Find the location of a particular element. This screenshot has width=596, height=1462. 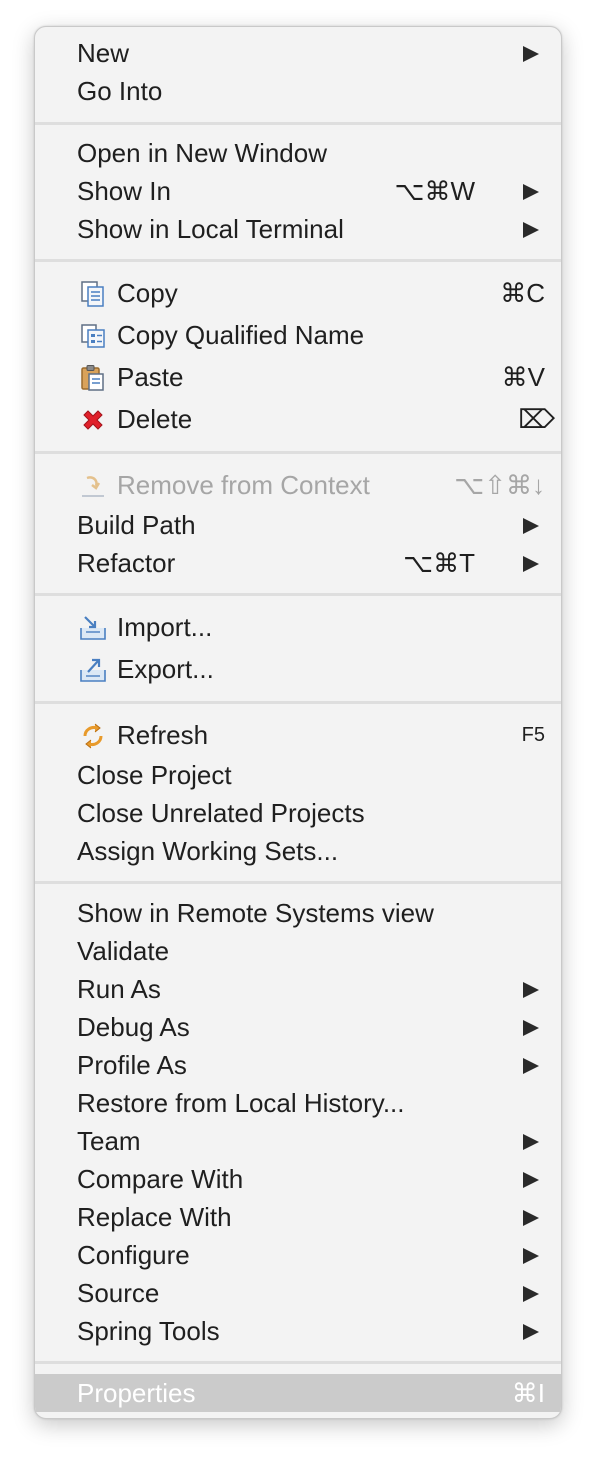

menu-item-source-label: Source is located at coordinates (118, 1293).